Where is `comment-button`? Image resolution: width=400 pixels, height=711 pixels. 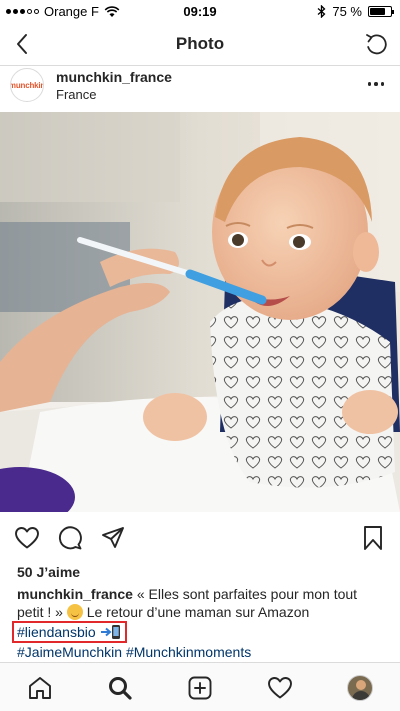
comment-button is located at coordinates (70, 538).